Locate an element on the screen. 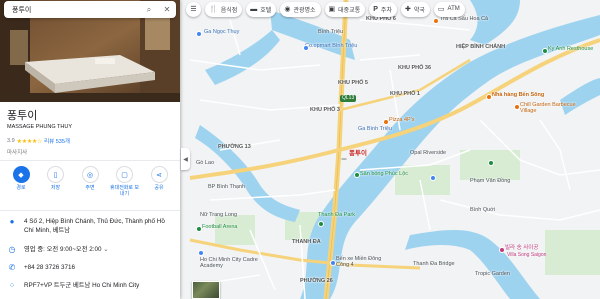 The height and width of the screenshot is (299, 600). action-buttons: ◆ 경로 ▯ 저장 ◎ 주변 ▢ 휴대전화로 보내기 ⋖ 공유 is located at coordinates (90, 181).